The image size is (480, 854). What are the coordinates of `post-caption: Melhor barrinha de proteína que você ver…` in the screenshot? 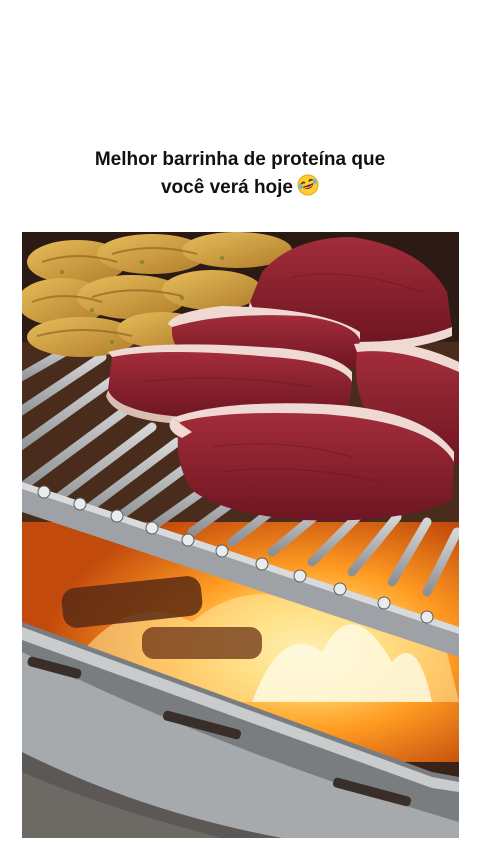 It's located at (240, 175).